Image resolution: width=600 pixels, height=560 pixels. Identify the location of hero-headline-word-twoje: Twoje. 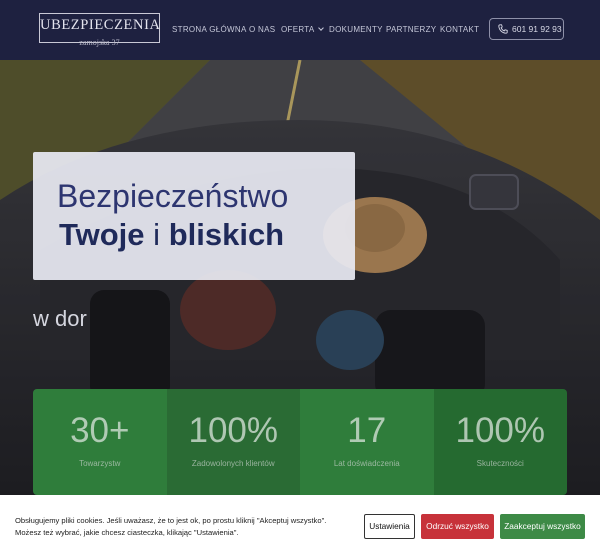
(102, 234).